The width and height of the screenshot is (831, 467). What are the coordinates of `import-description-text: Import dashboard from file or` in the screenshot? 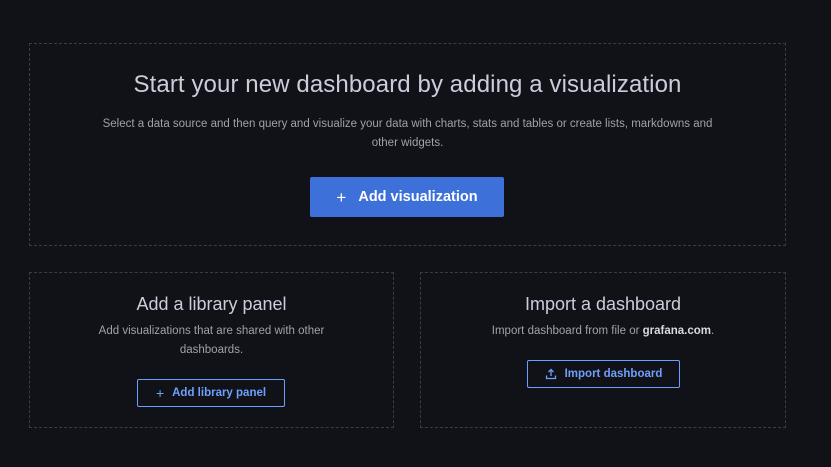 It's located at (567, 331).